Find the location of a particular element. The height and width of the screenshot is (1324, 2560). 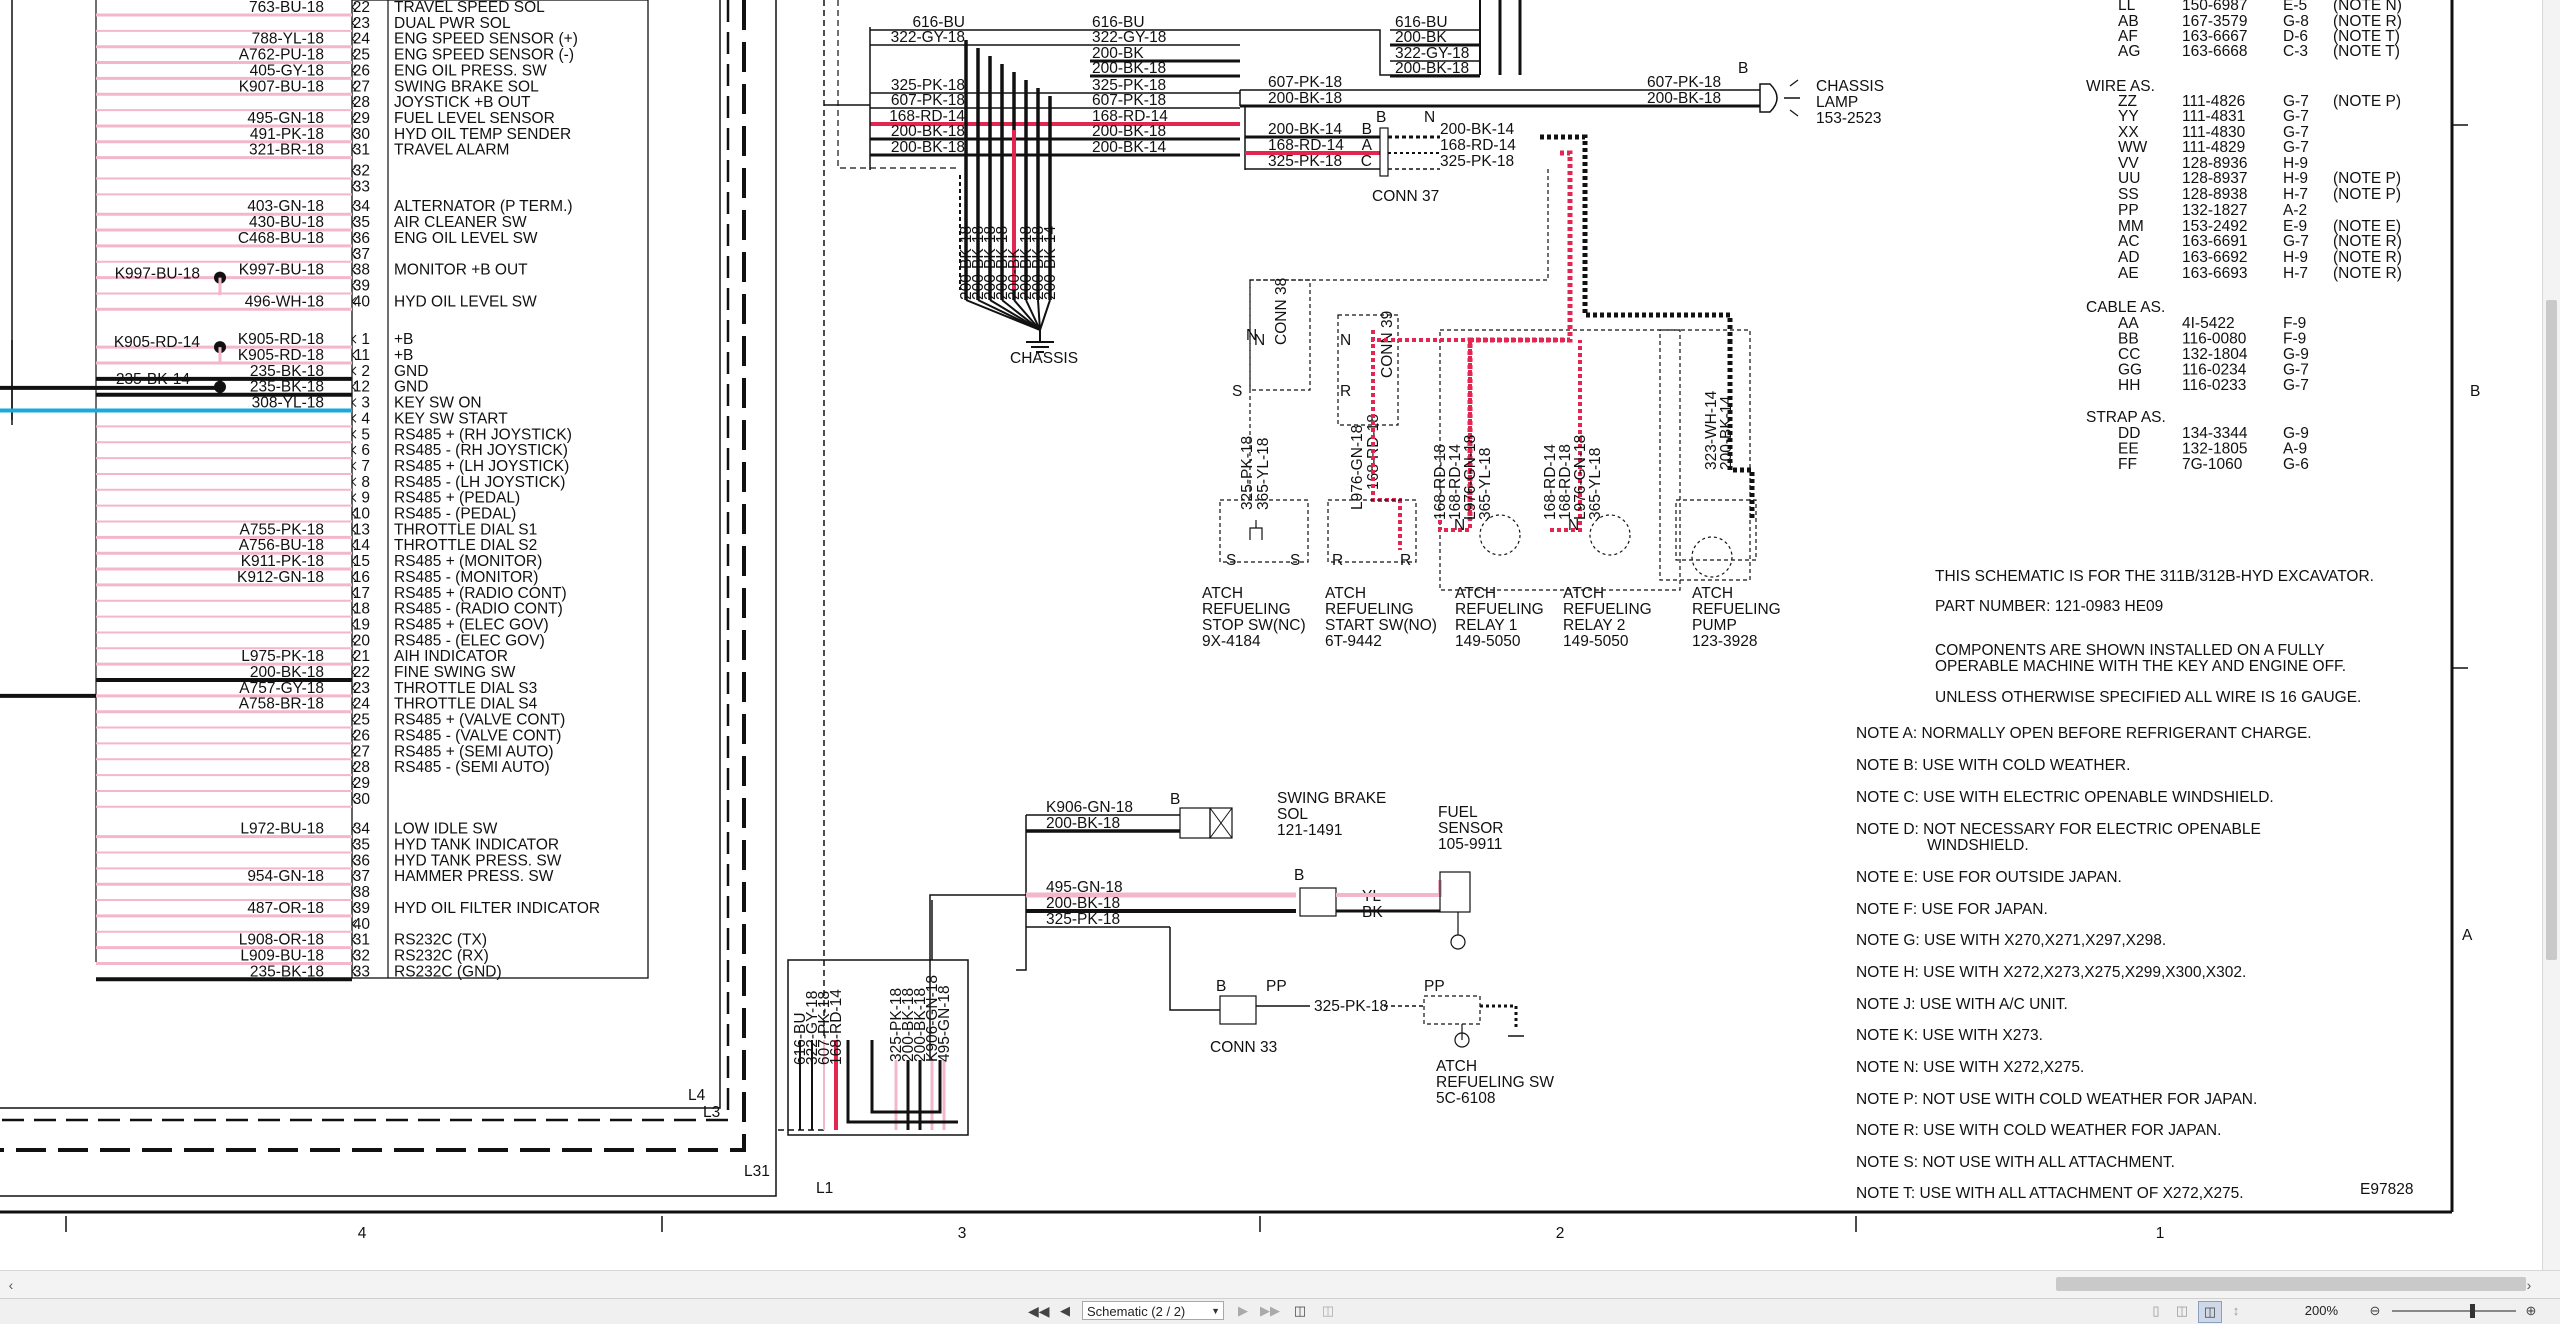

horizontal-scrollbar: ‹ › is located at coordinates (1280, 1284).